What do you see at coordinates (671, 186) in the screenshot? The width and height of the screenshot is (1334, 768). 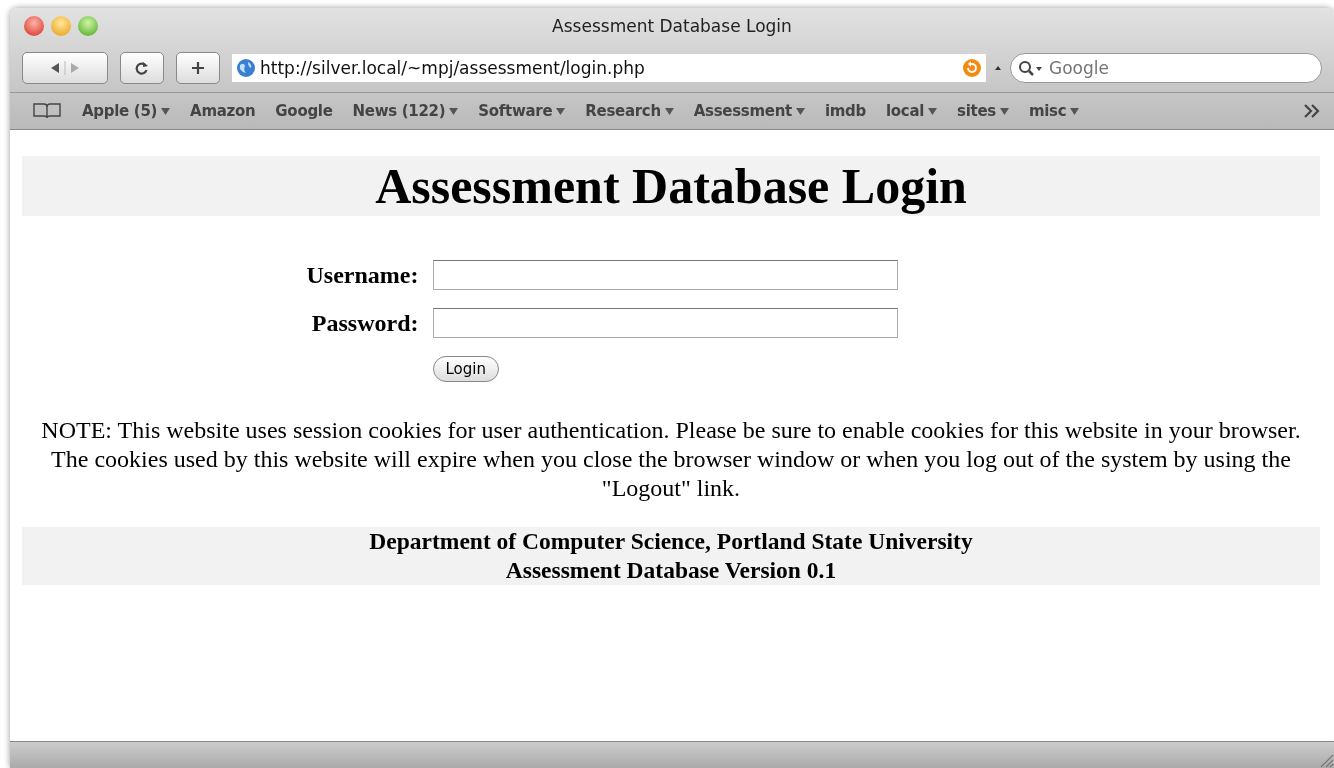 I see `page-heading: Assessment Database Login` at bounding box center [671, 186].